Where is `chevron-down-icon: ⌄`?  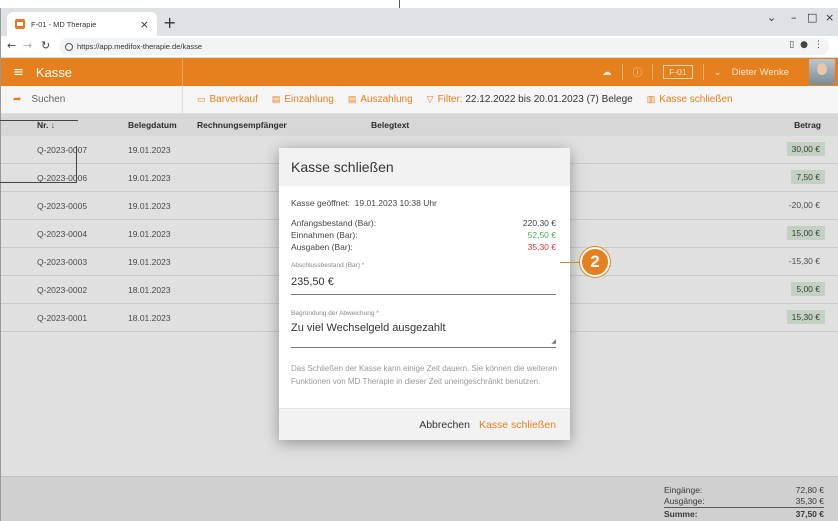 chevron-down-icon: ⌄ is located at coordinates (771, 17).